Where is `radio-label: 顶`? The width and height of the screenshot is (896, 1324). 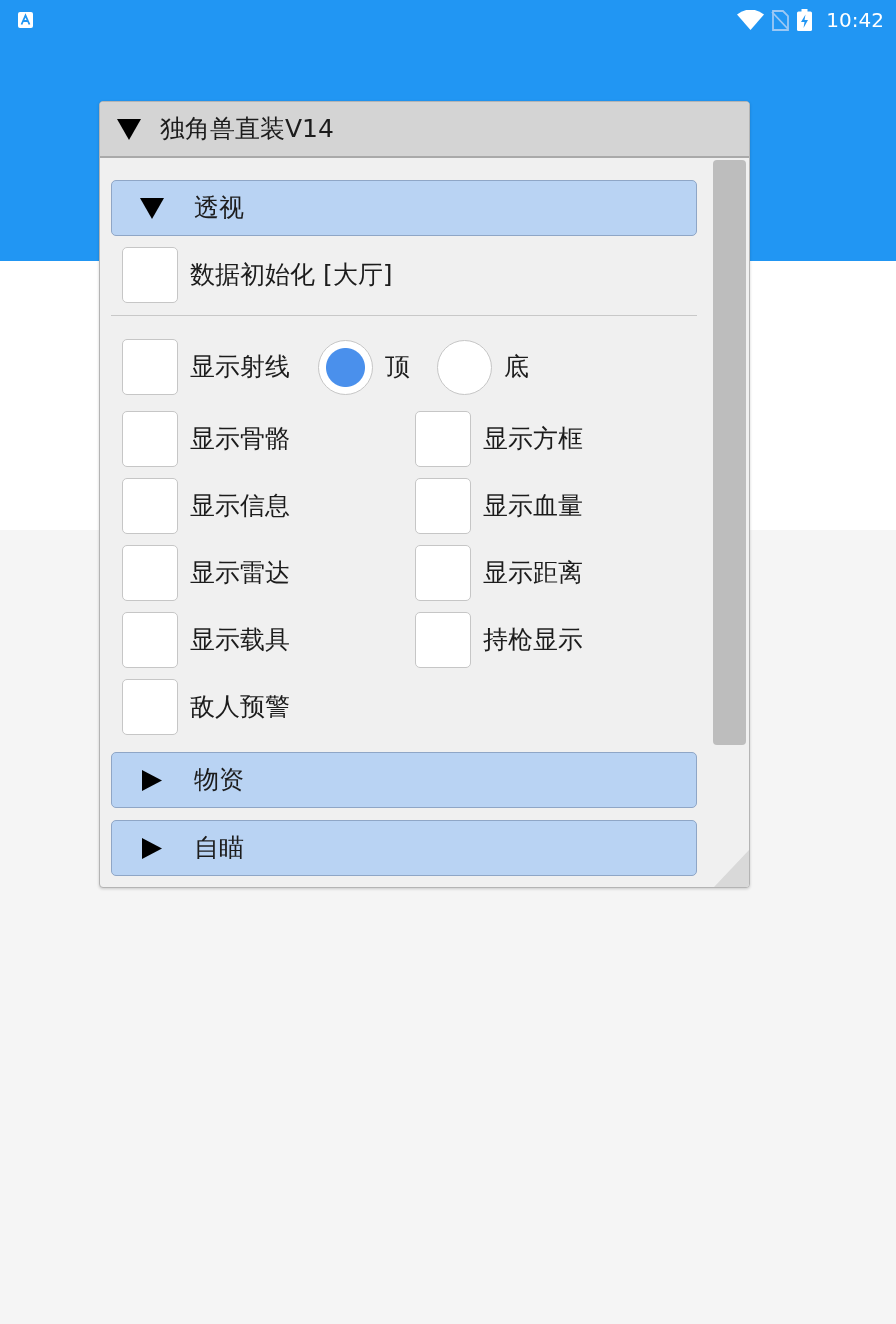 radio-label: 顶 is located at coordinates (397, 367).